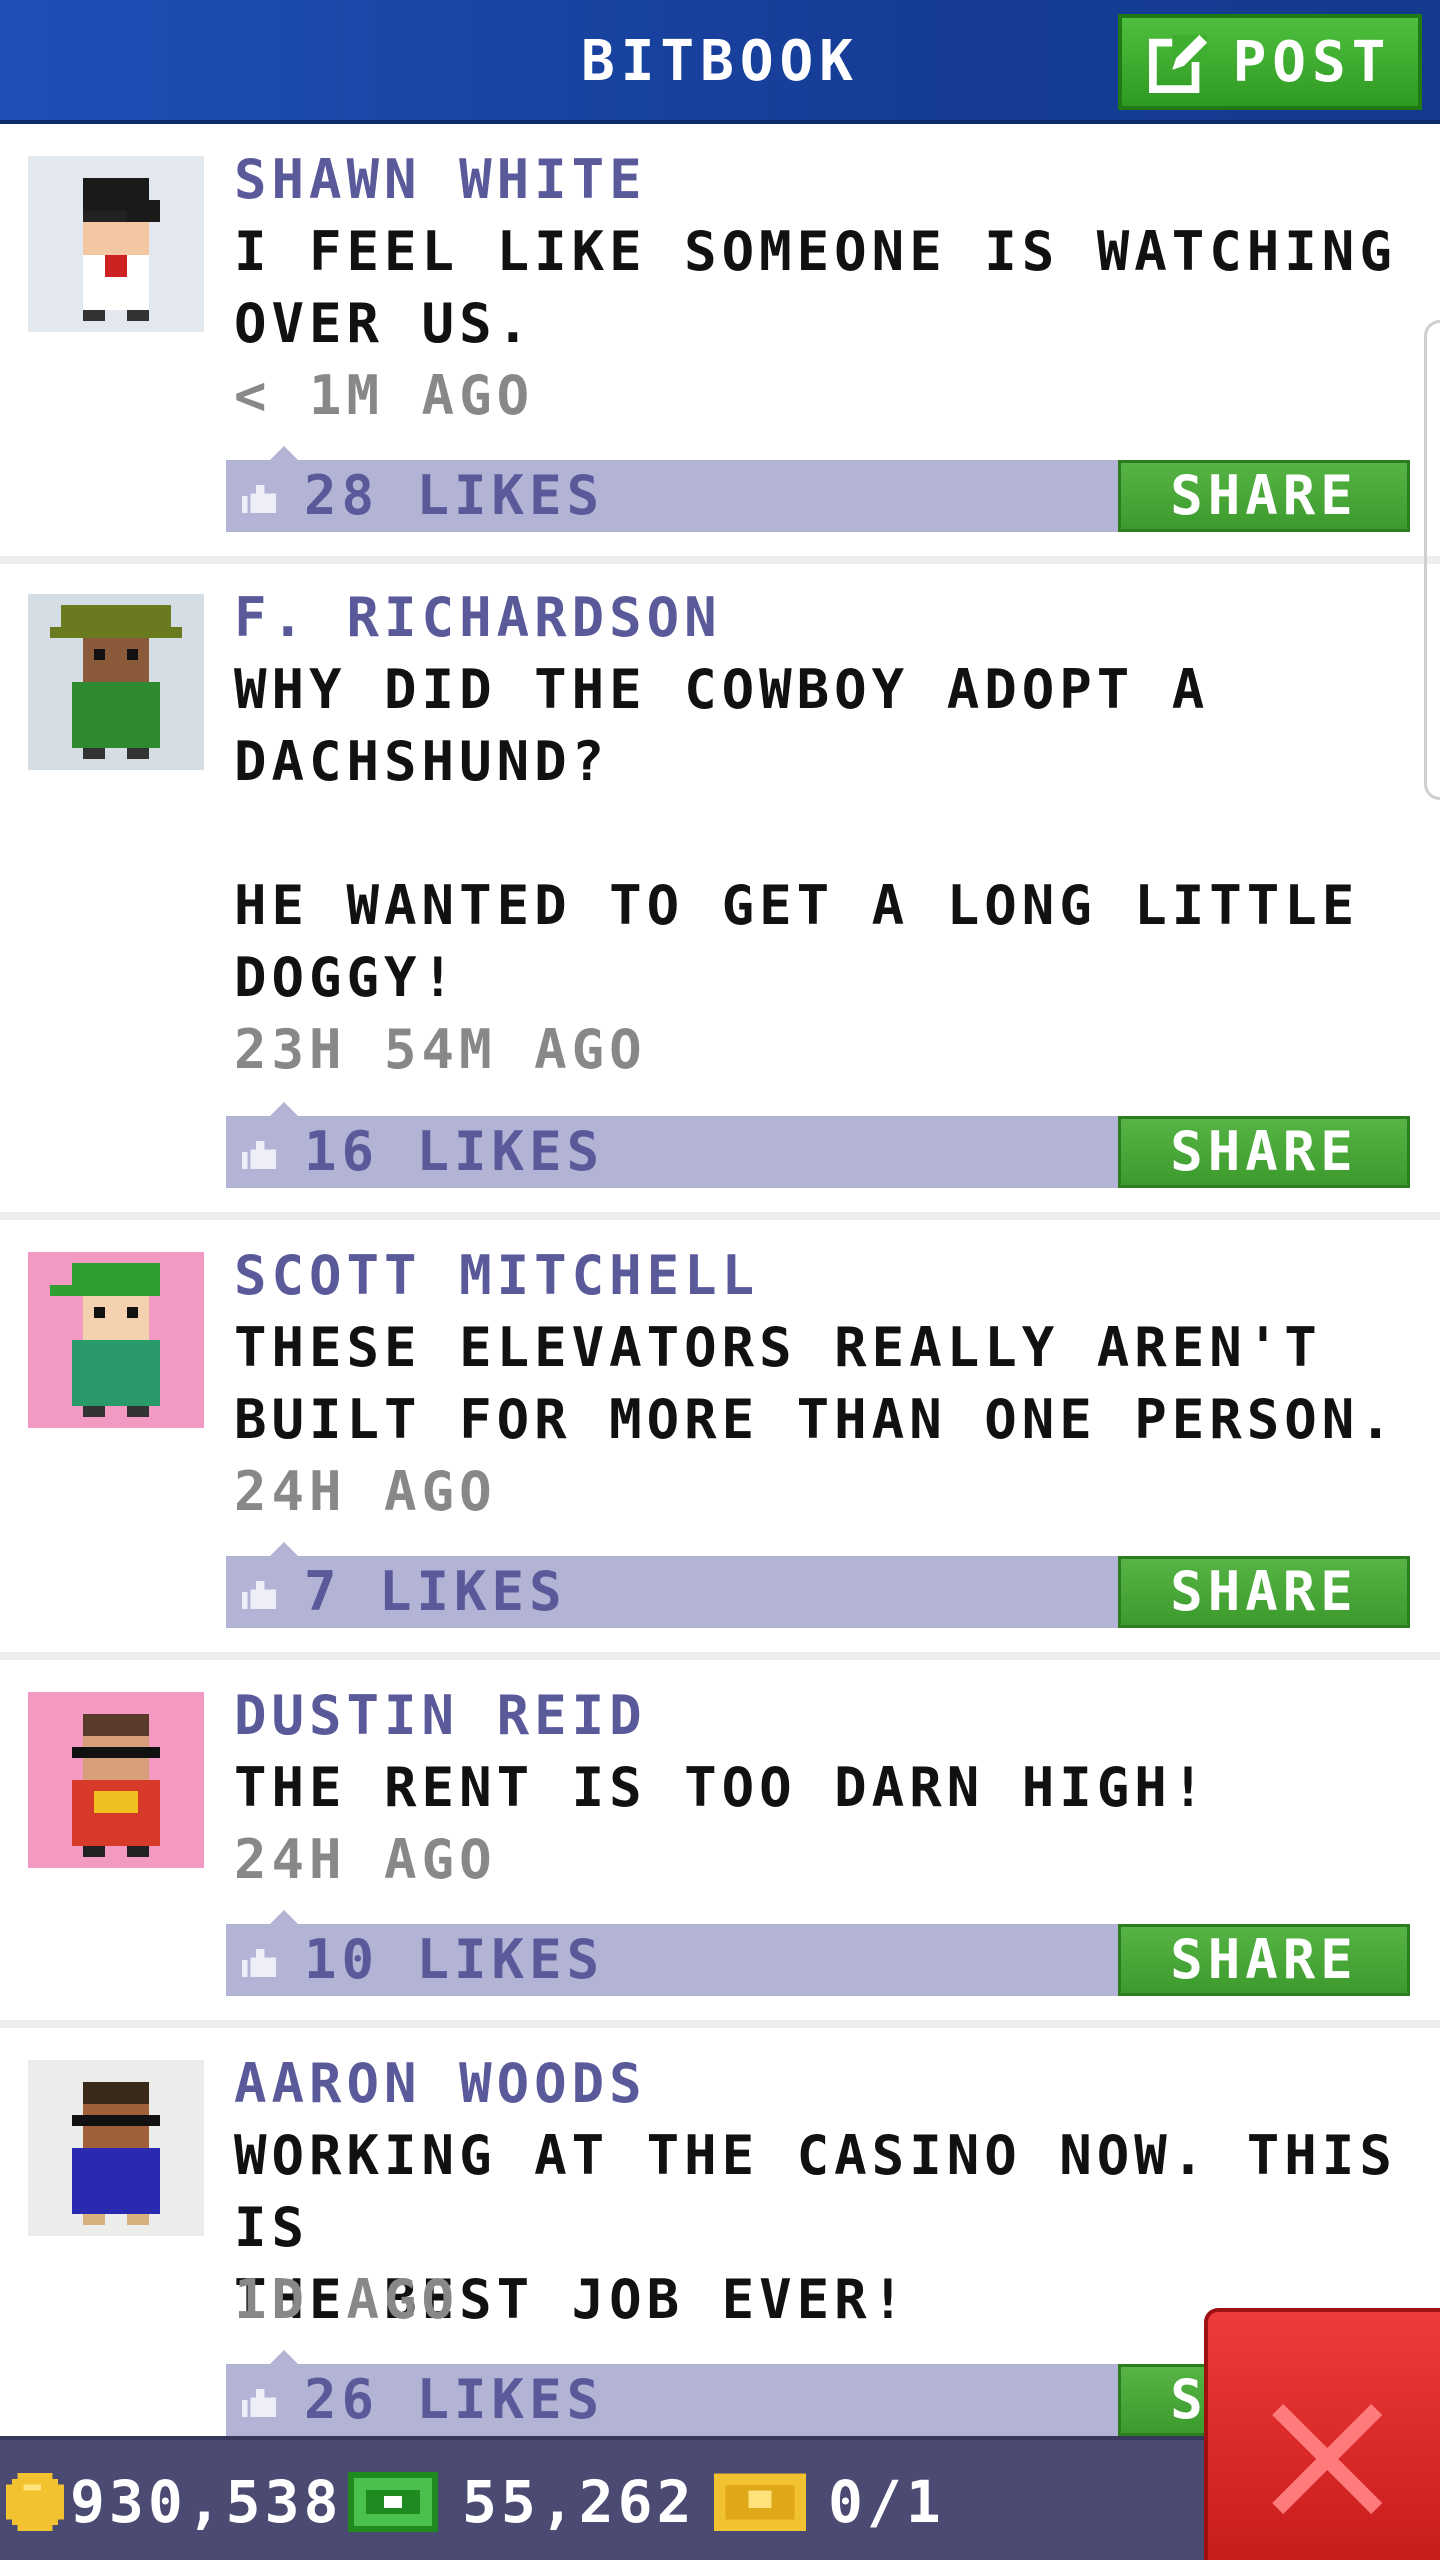 This screenshot has height=2560, width=1440. Describe the element at coordinates (722, 1787) in the screenshot. I see `post-text: THE RENT IS TOO DARN HIGH!` at that location.